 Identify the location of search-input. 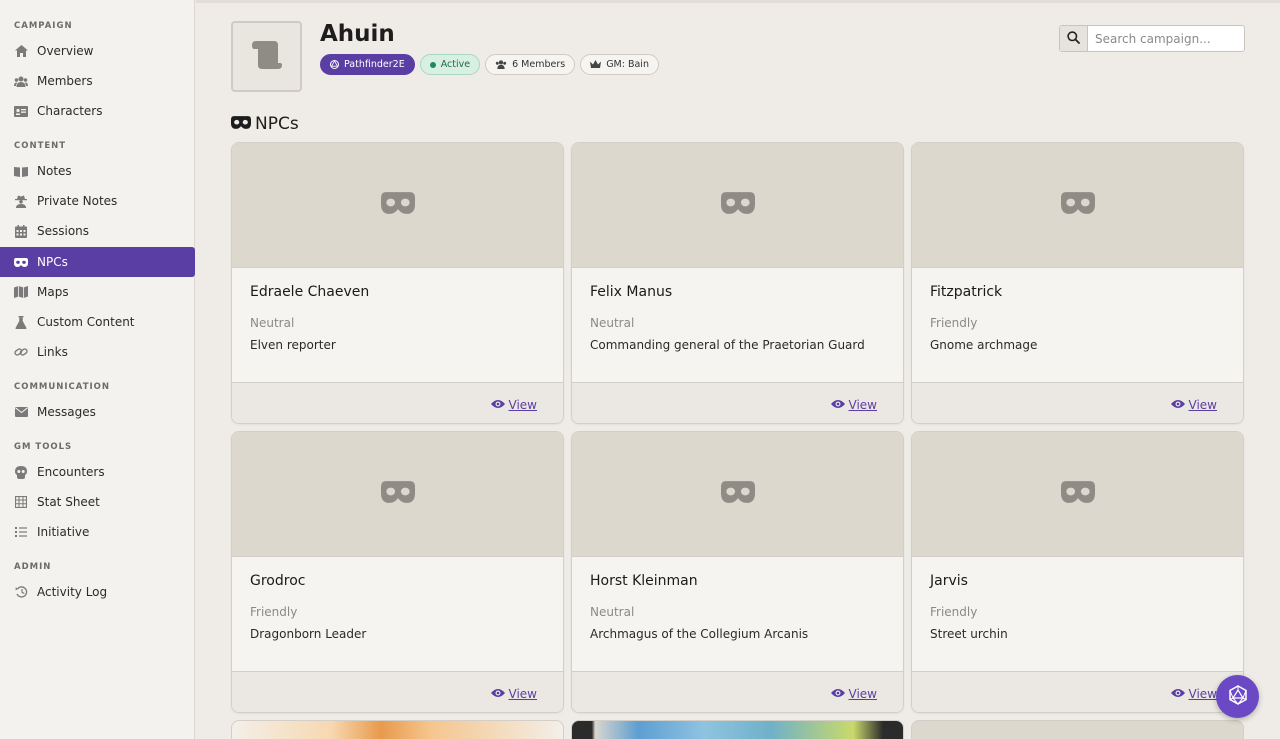
(1166, 38).